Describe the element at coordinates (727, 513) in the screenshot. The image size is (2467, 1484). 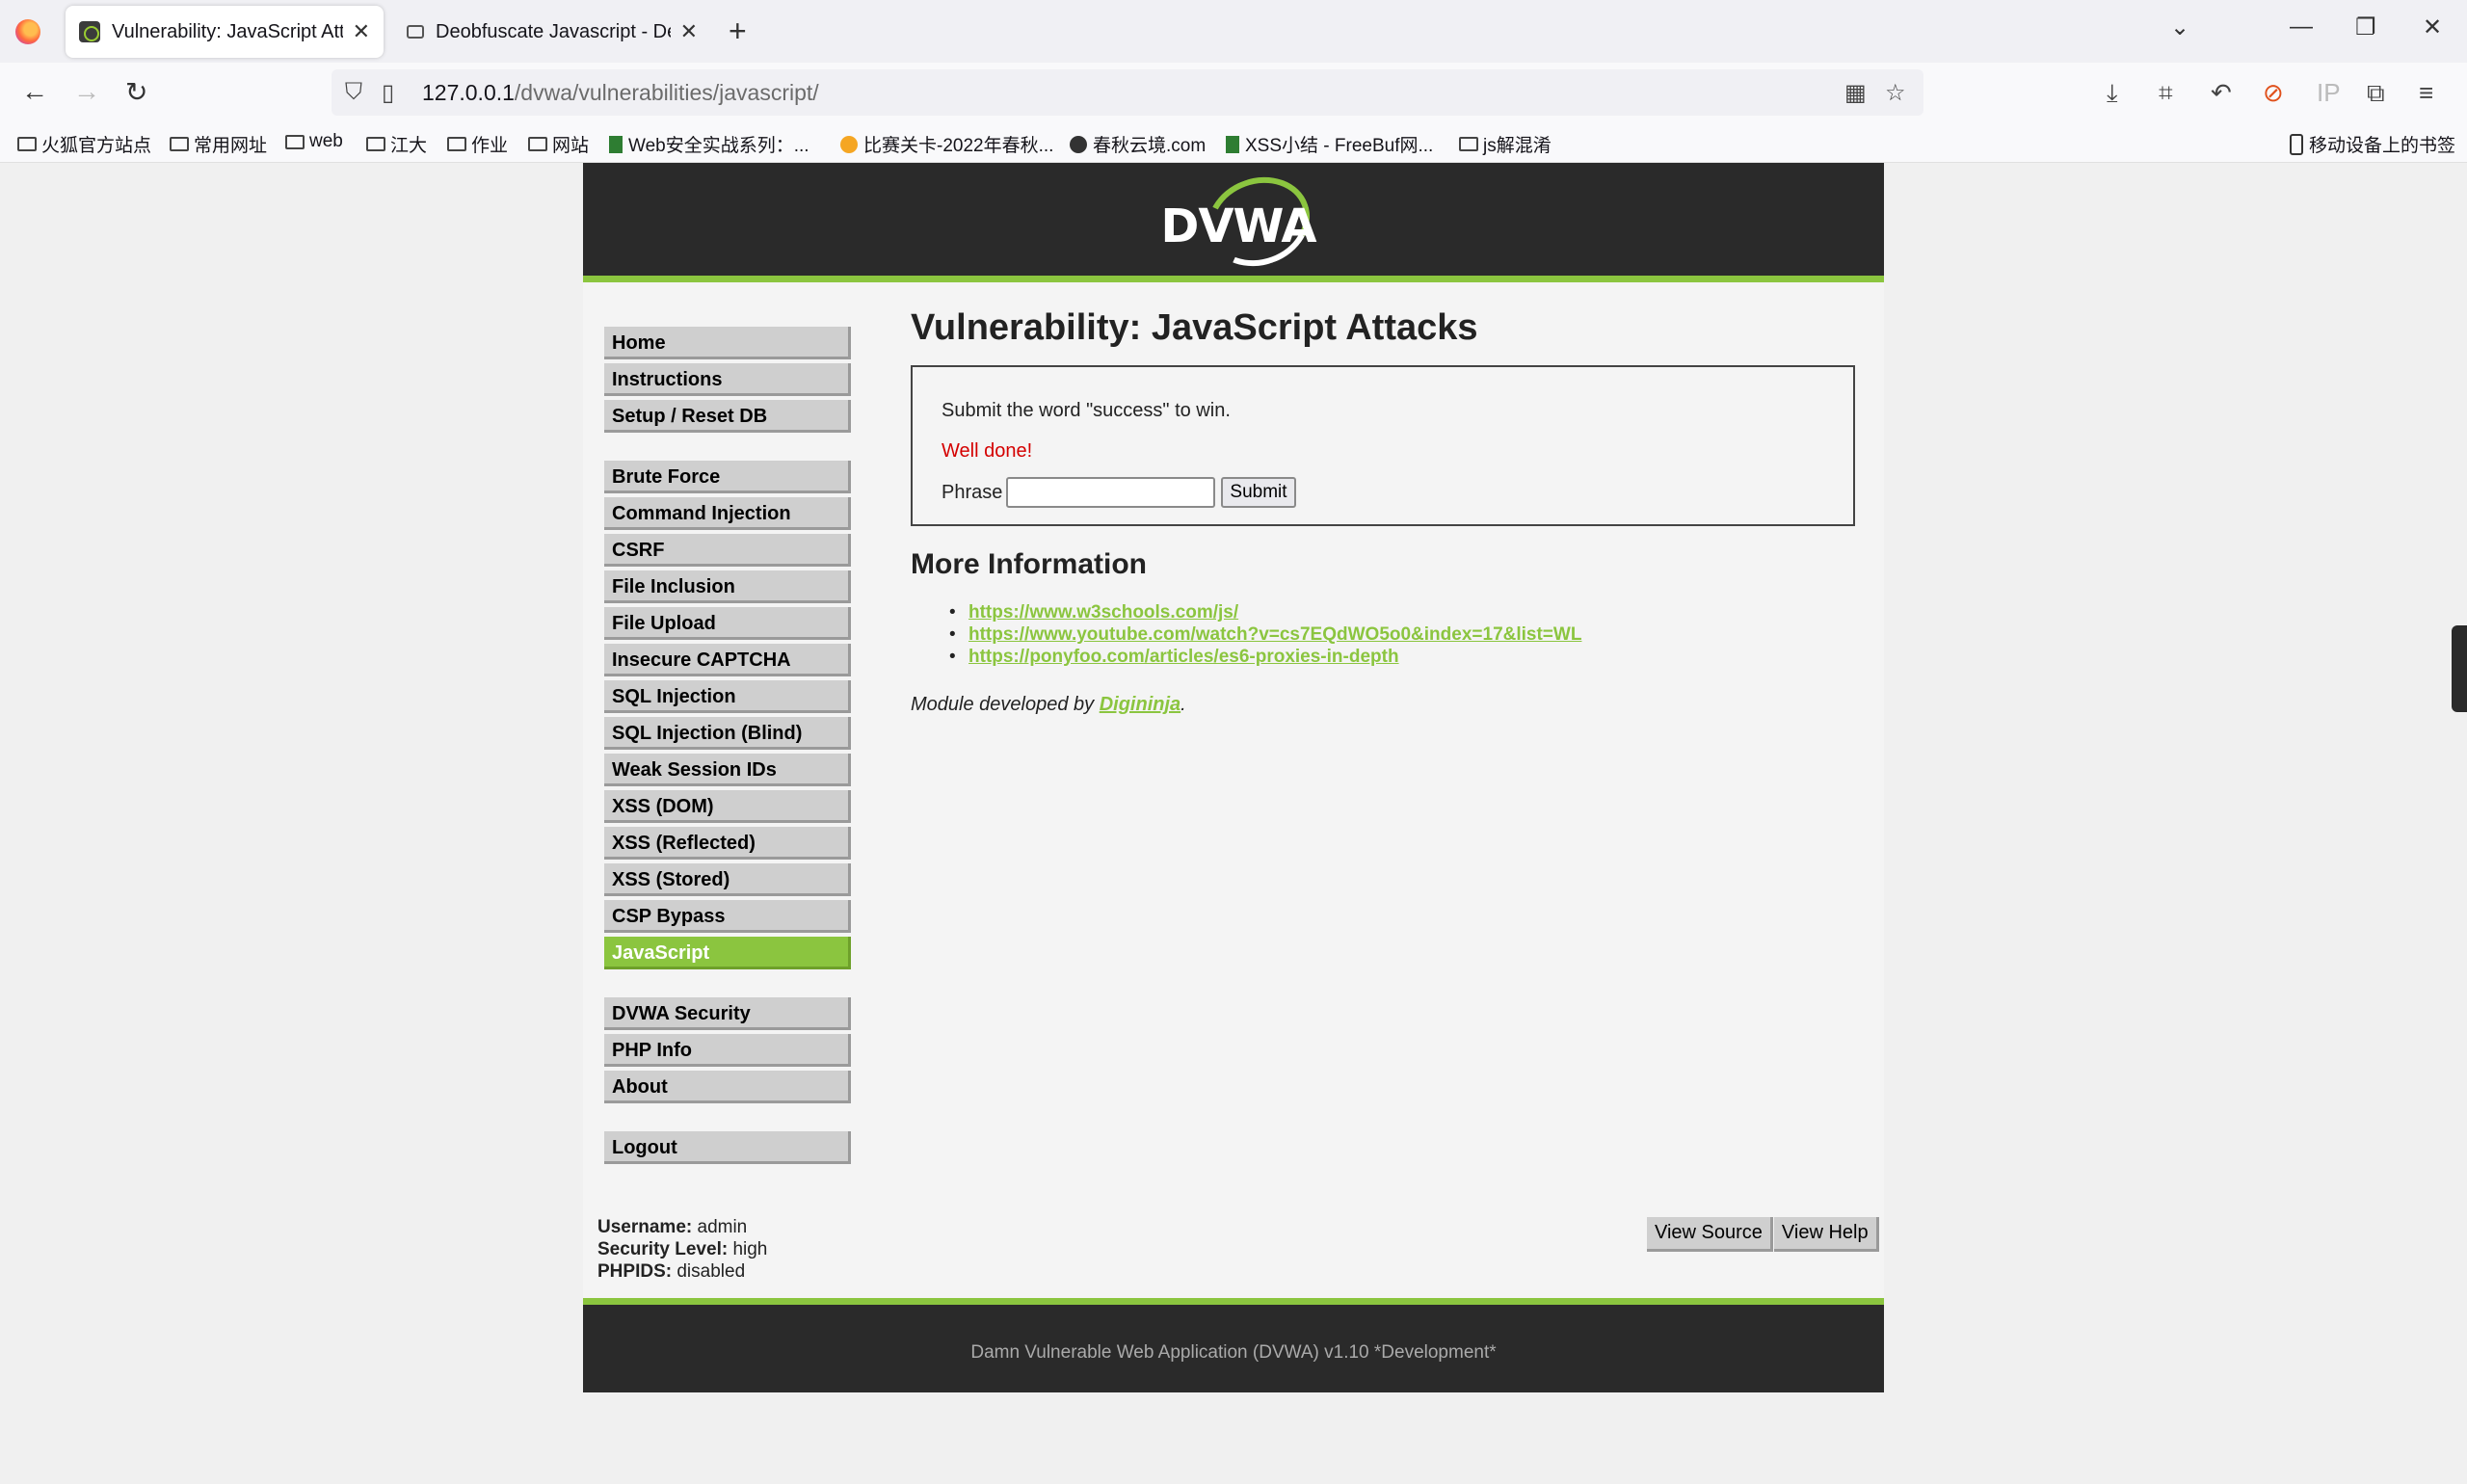
I see `menu-item-command-injection: Command Injection` at that location.